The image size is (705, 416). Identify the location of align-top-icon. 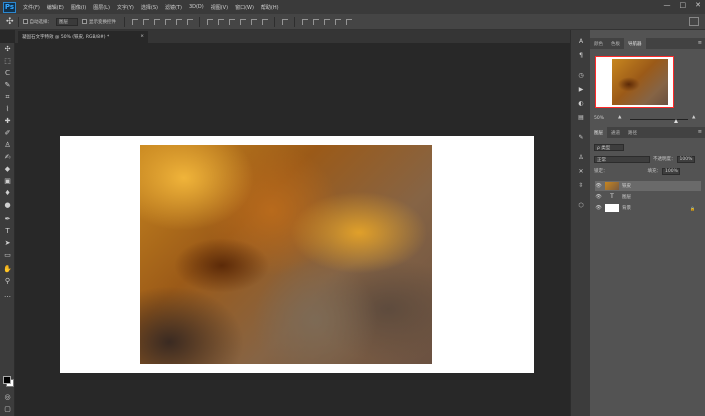
(134, 21).